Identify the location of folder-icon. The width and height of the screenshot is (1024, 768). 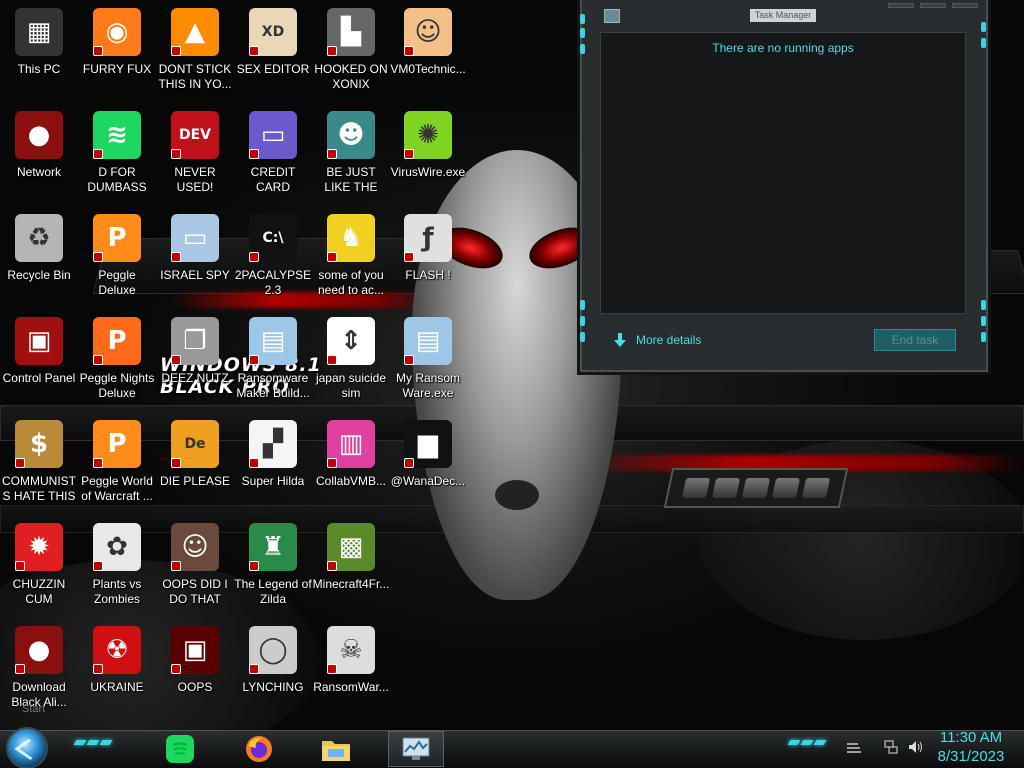
(336, 751).